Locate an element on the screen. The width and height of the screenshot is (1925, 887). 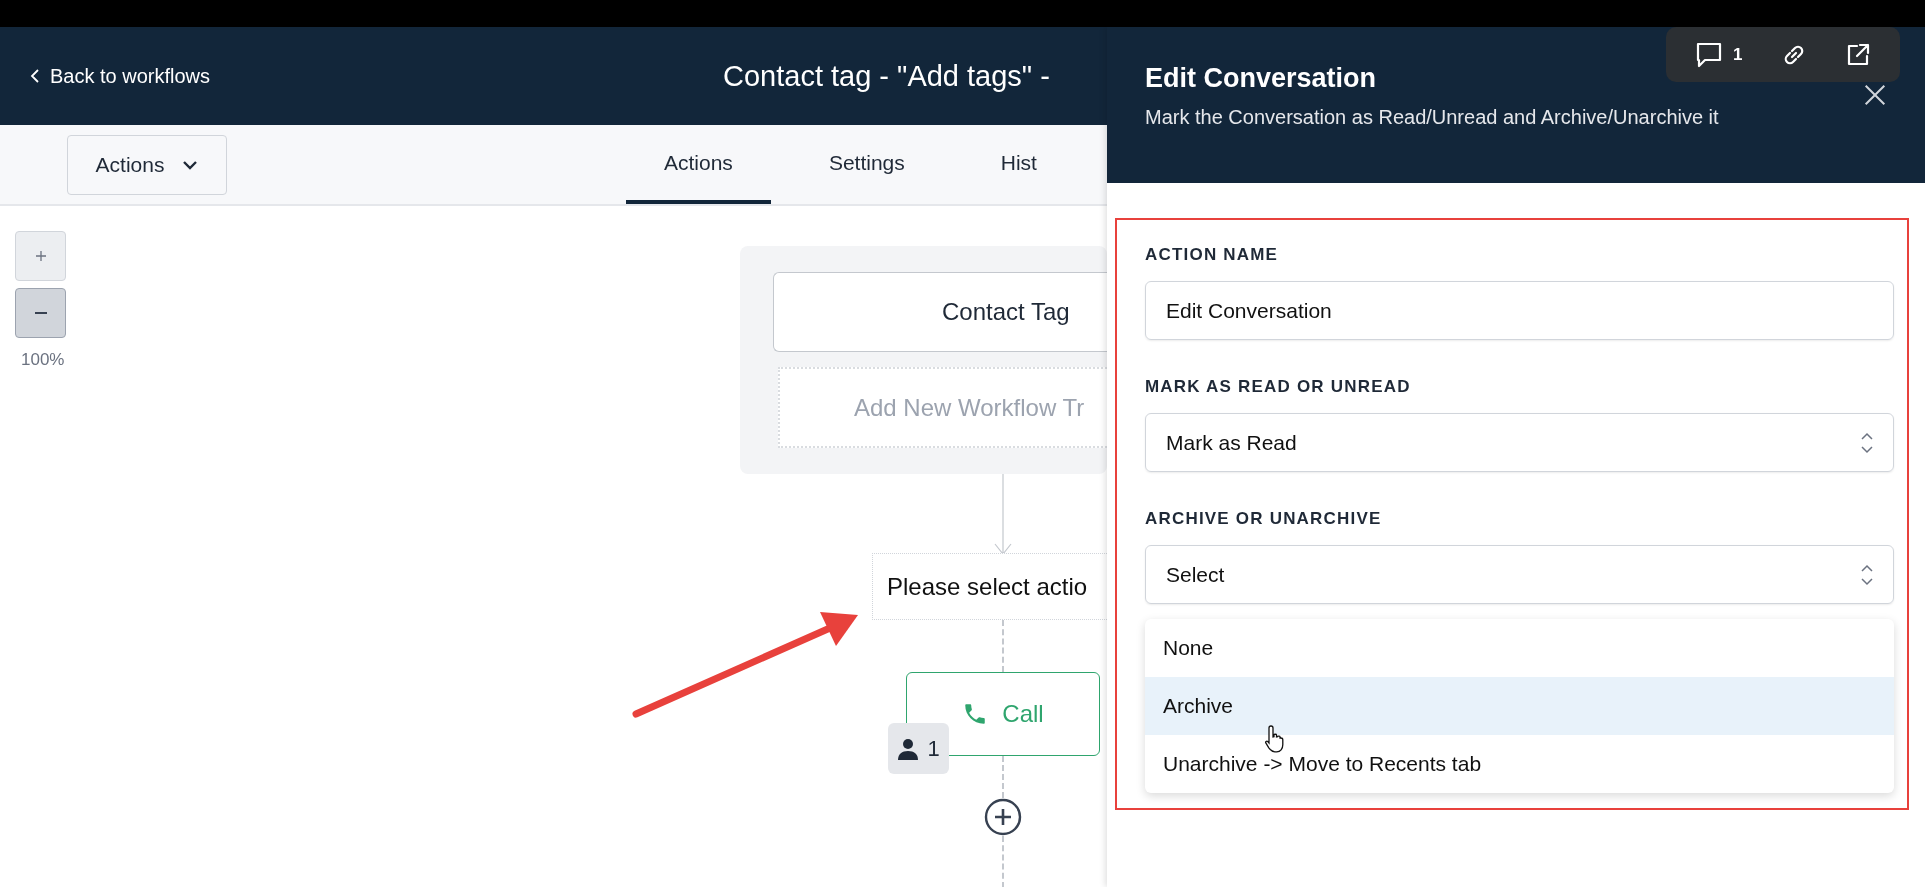
close-icon is located at coordinates (1875, 95).